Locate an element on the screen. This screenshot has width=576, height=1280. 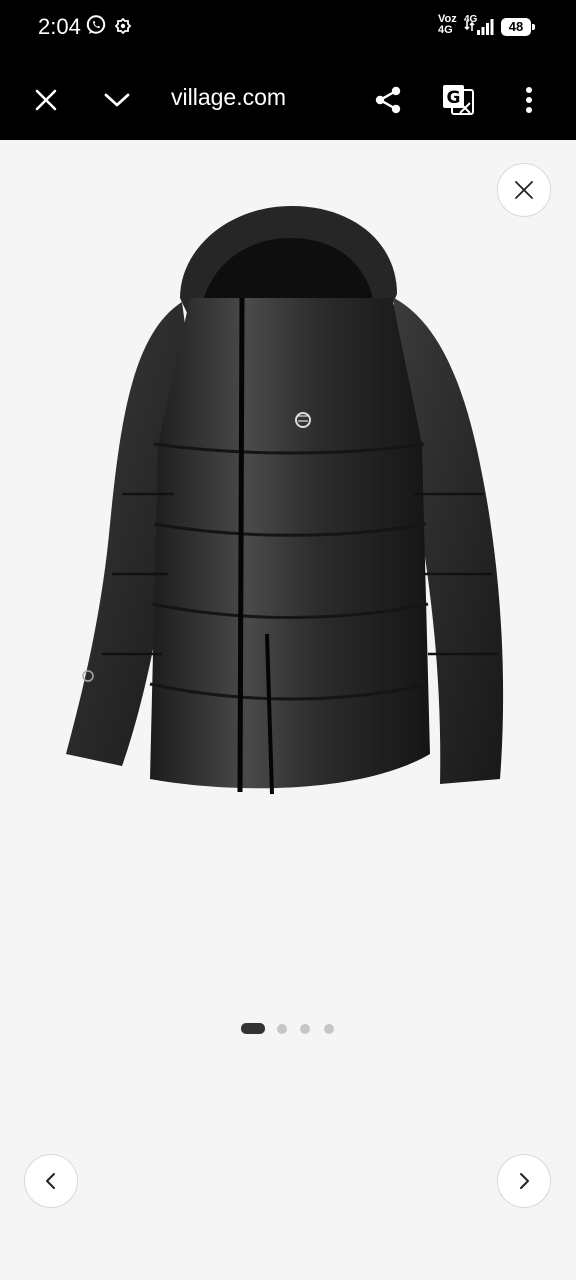
chevron-down-icon is located at coordinates (117, 100).